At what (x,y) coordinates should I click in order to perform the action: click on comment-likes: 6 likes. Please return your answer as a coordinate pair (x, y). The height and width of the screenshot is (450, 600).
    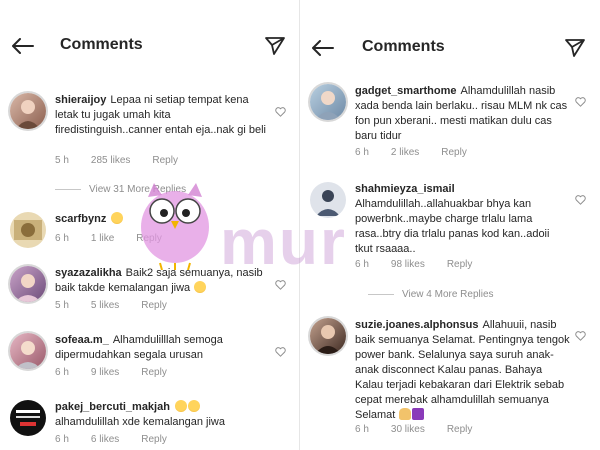
    Looking at the image, I should click on (105, 439).